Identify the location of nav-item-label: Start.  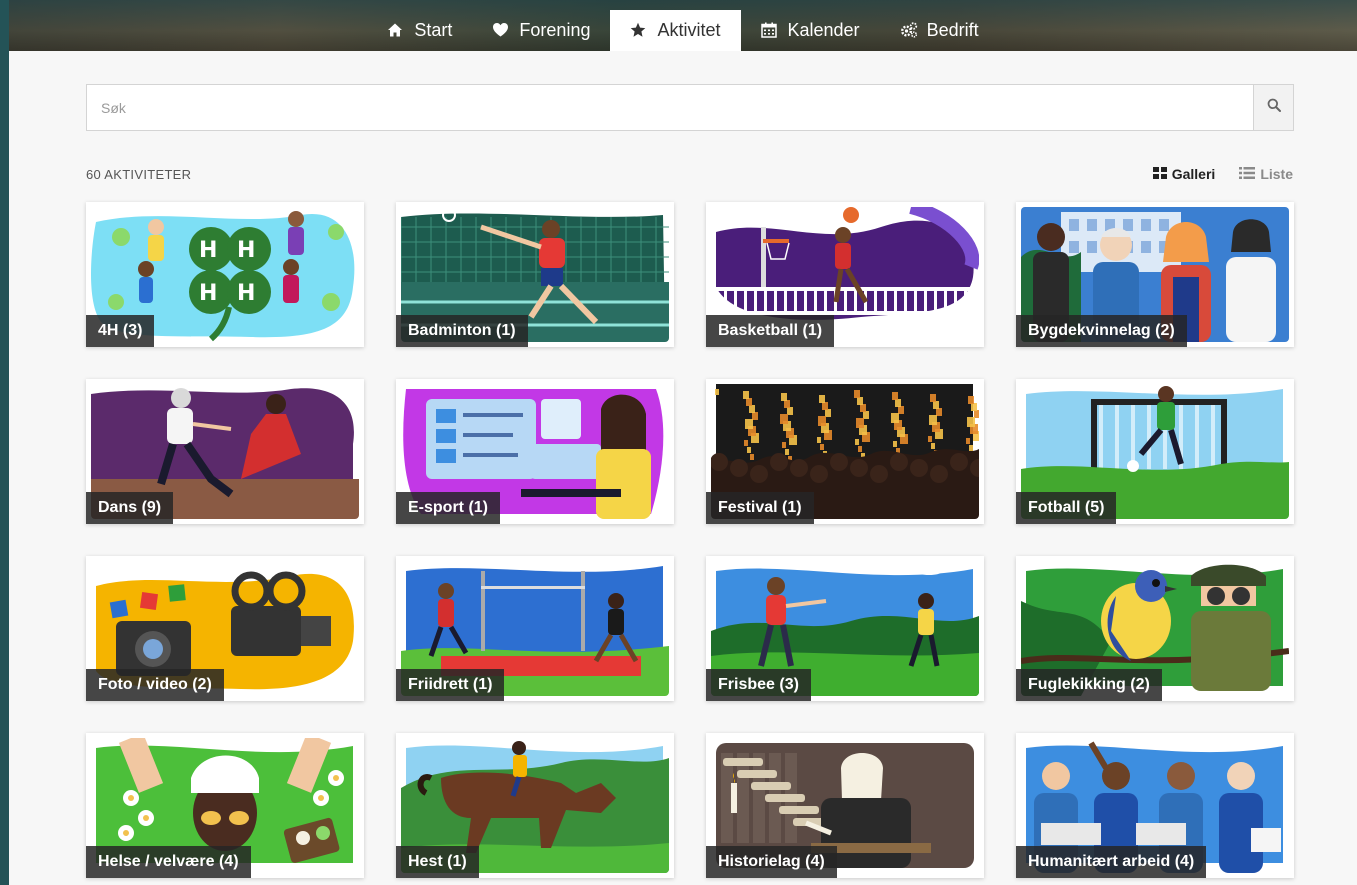
(433, 30).